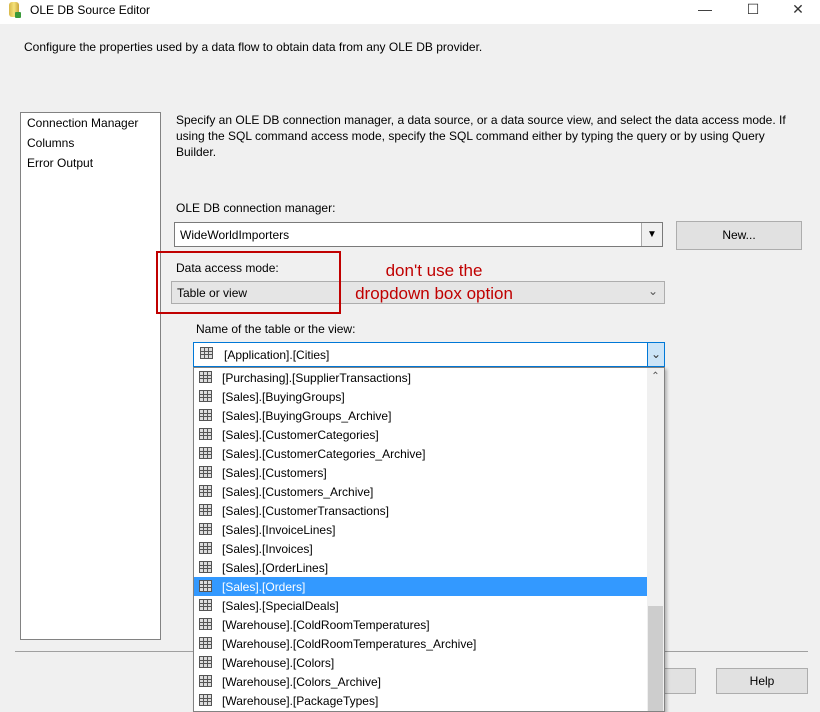 Image resolution: width=820 pixels, height=712 pixels. I want to click on list-item-label: [Sales].[Customers_Archive], so click(298, 492).